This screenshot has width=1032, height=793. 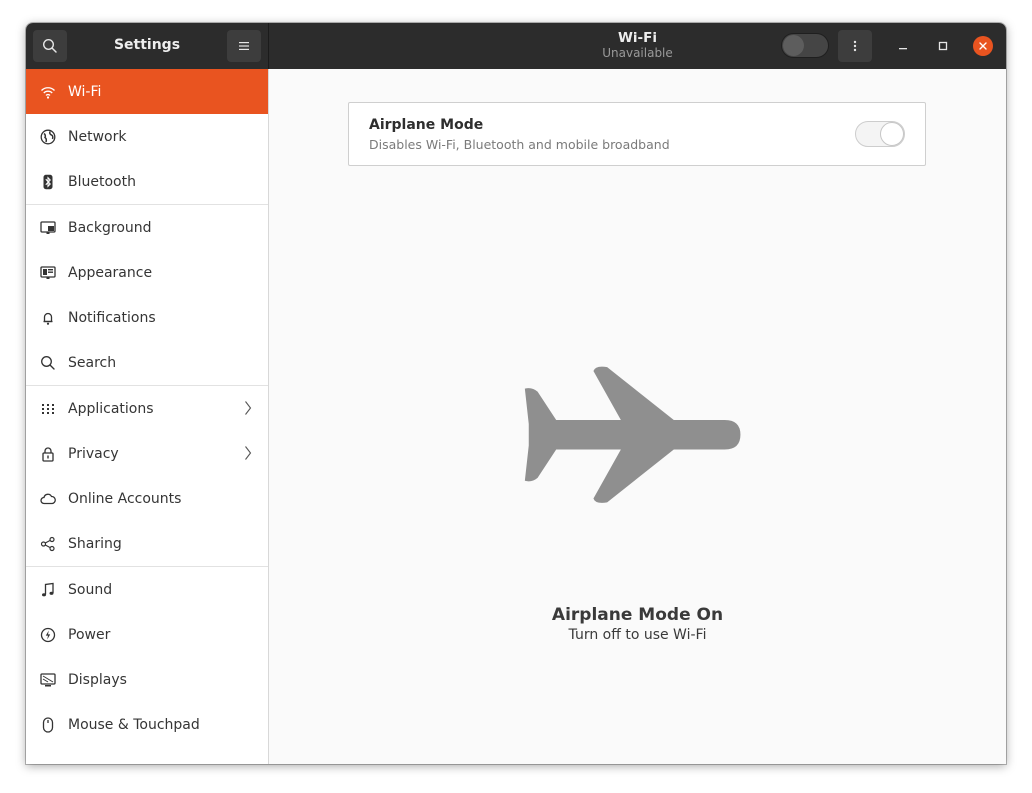 What do you see at coordinates (48, 273) in the screenshot?
I see `appearance-icon` at bounding box center [48, 273].